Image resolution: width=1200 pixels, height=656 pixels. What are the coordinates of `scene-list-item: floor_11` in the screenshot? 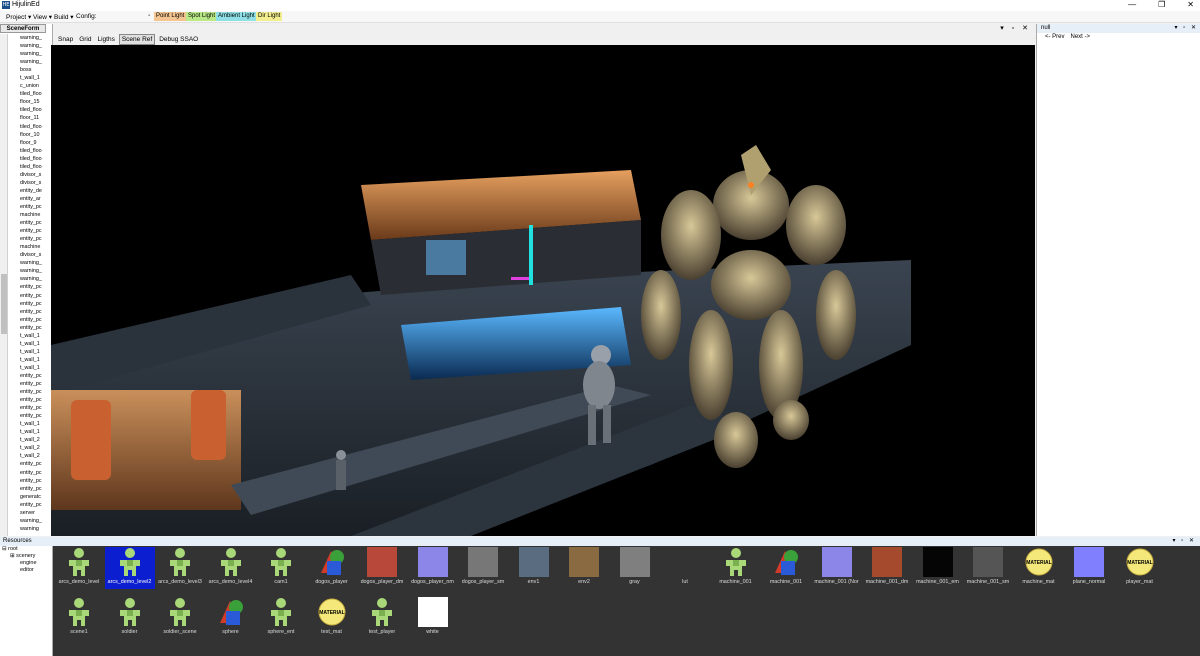 It's located at (35, 118).